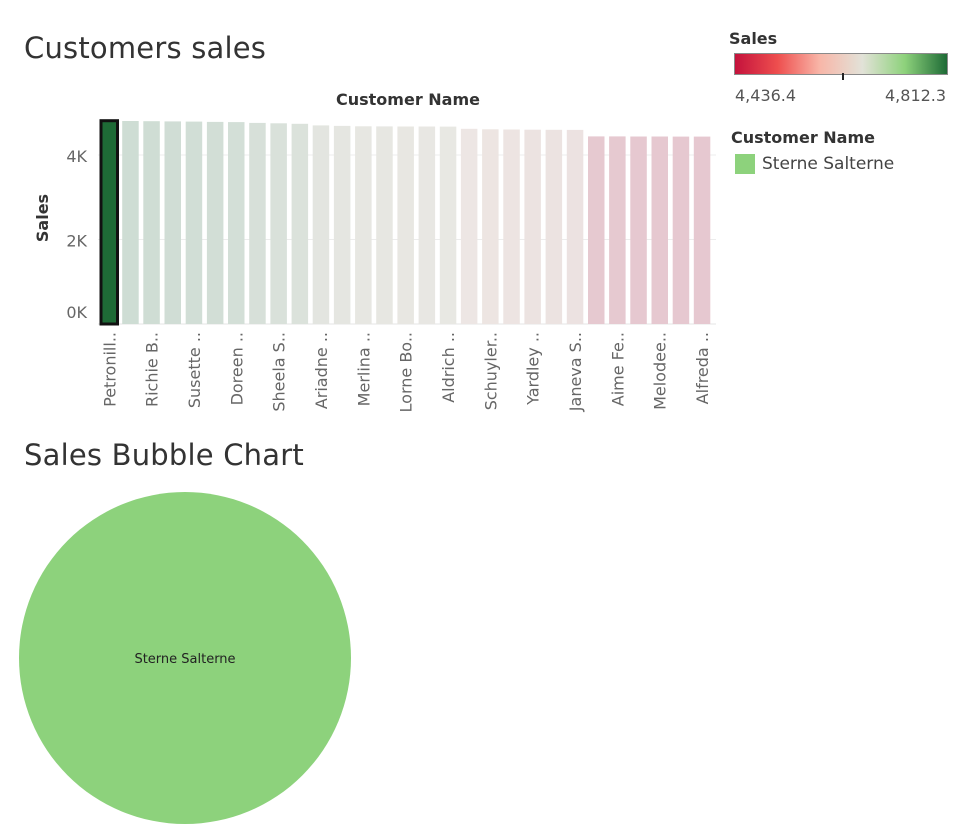 The image size is (974, 839). Describe the element at coordinates (841, 64) in the screenshot. I see `sales-color-gradient` at that location.